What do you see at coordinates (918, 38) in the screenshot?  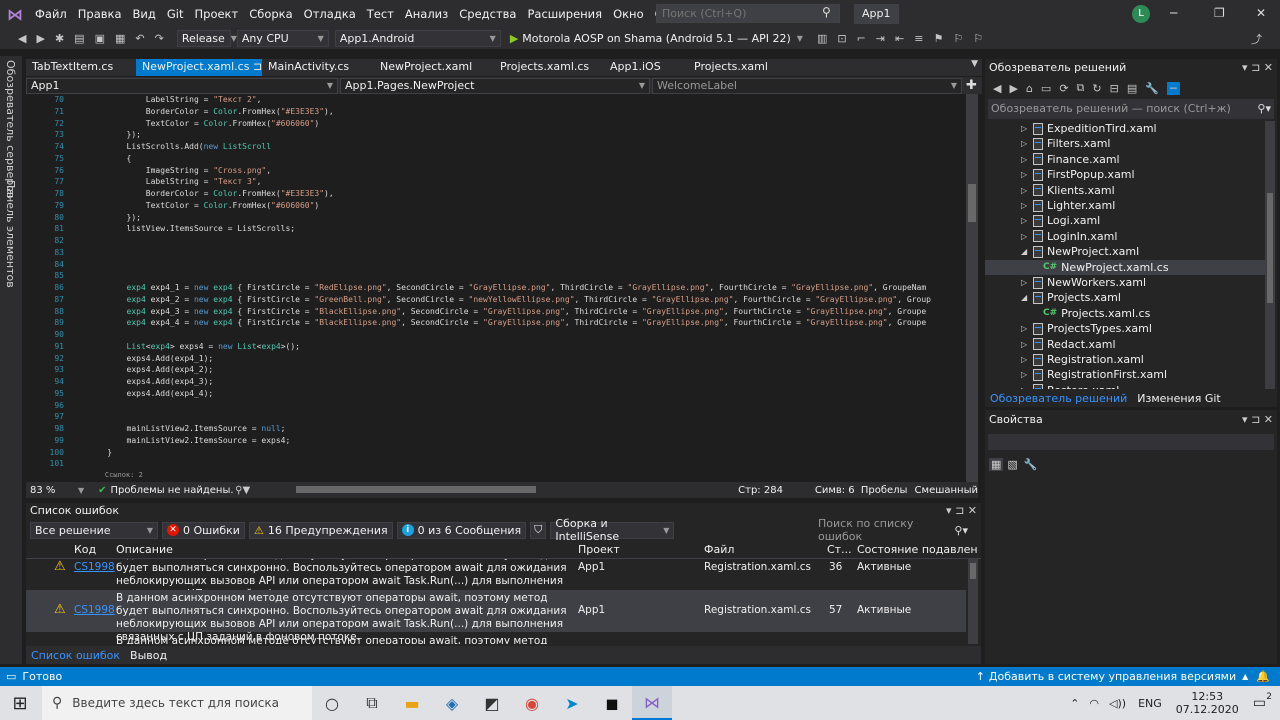 I see `comment-icon: ≡` at bounding box center [918, 38].